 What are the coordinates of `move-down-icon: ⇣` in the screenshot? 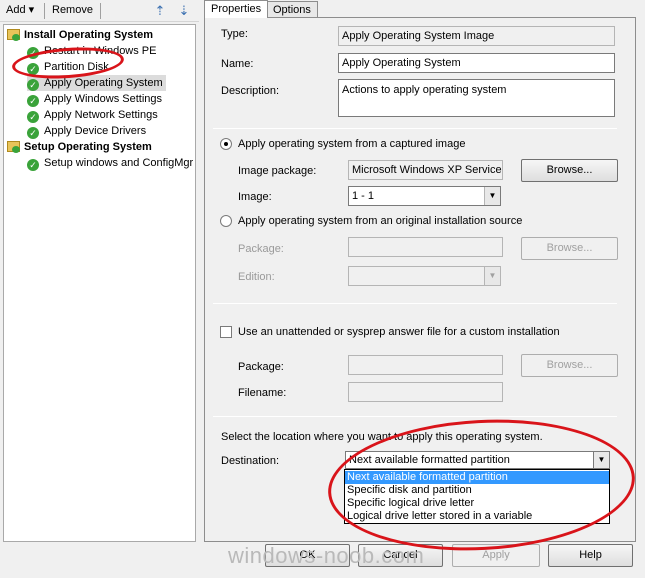 It's located at (184, 11).